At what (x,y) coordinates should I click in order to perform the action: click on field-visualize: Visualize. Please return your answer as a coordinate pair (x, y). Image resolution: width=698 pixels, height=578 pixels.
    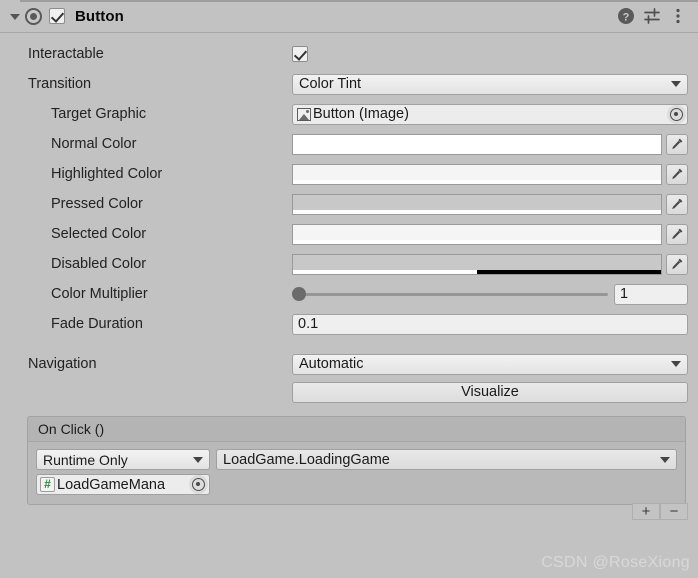
    Looking at the image, I should click on (490, 392).